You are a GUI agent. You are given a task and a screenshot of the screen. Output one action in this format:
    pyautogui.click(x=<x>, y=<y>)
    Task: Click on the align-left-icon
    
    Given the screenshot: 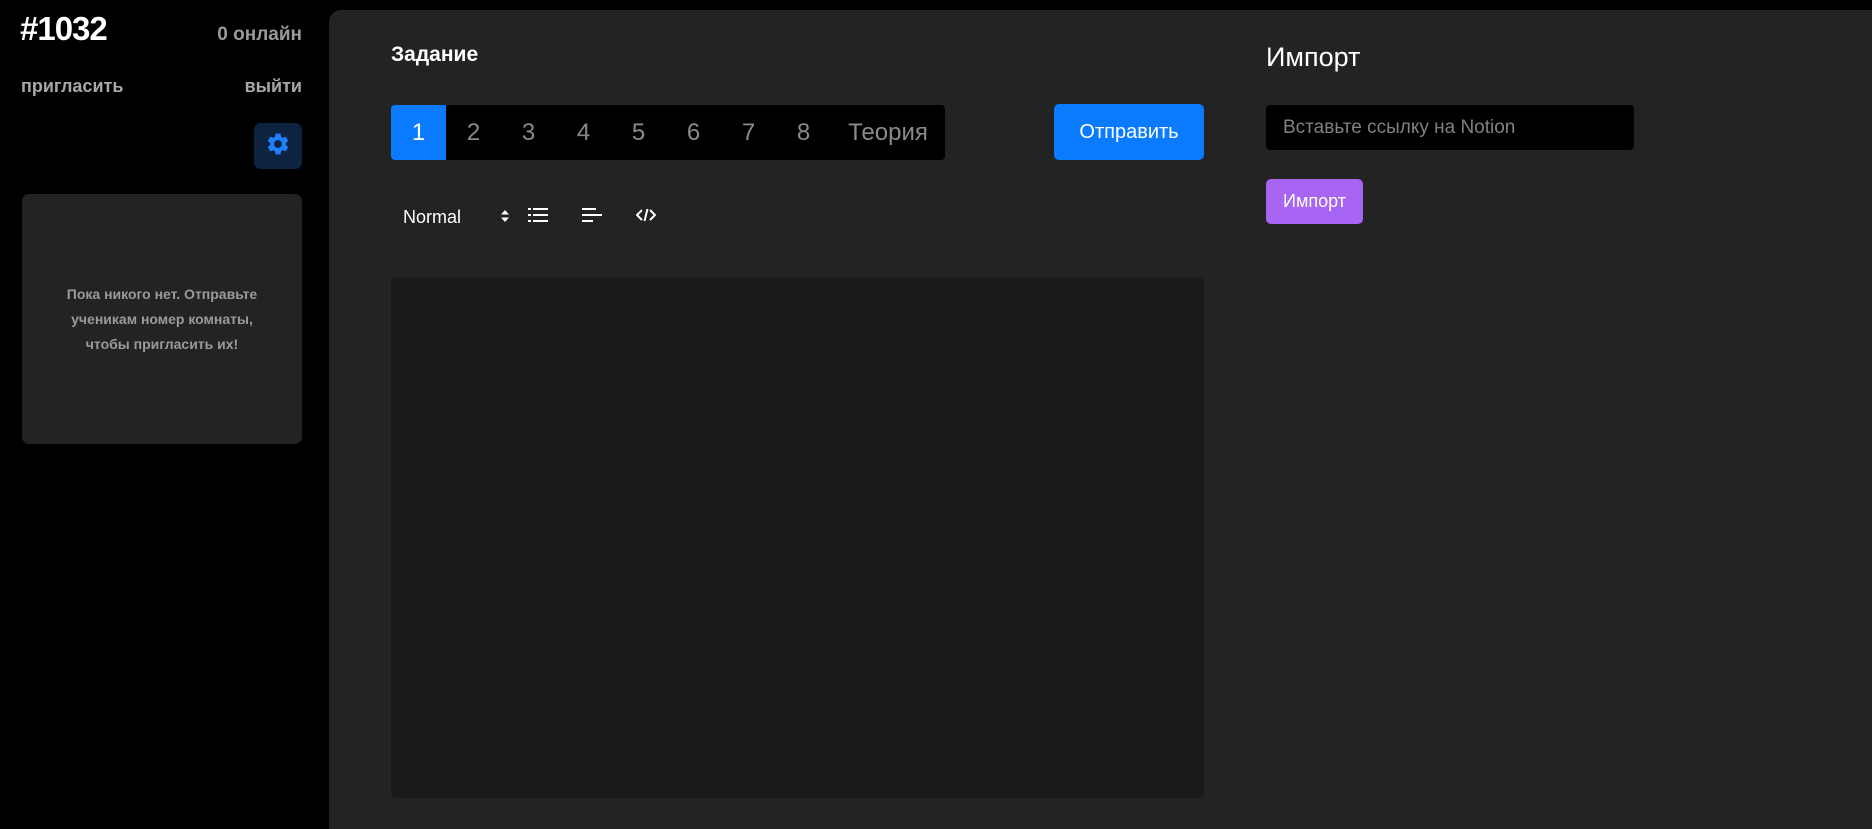 What is the action you would take?
    pyautogui.click(x=592, y=217)
    